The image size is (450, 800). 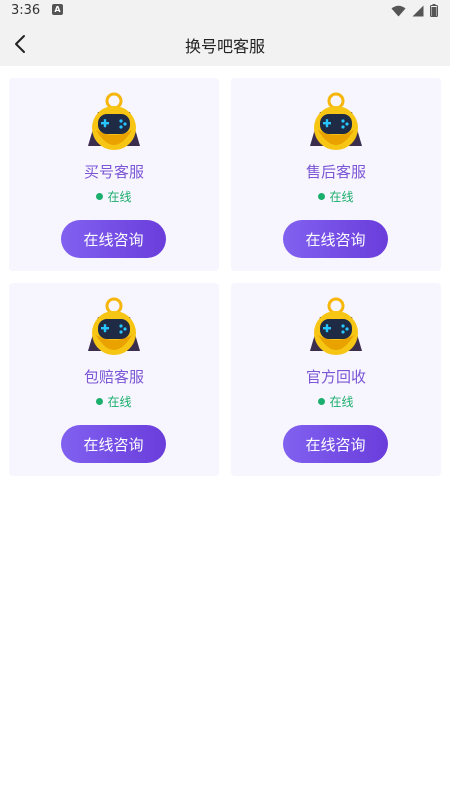 I want to click on card-title: 官方回收, so click(x=335, y=377).